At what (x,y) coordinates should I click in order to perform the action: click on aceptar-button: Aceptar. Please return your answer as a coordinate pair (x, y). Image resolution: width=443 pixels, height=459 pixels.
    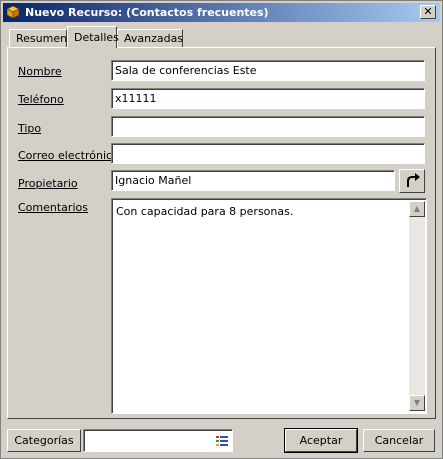
    Looking at the image, I should click on (321, 440).